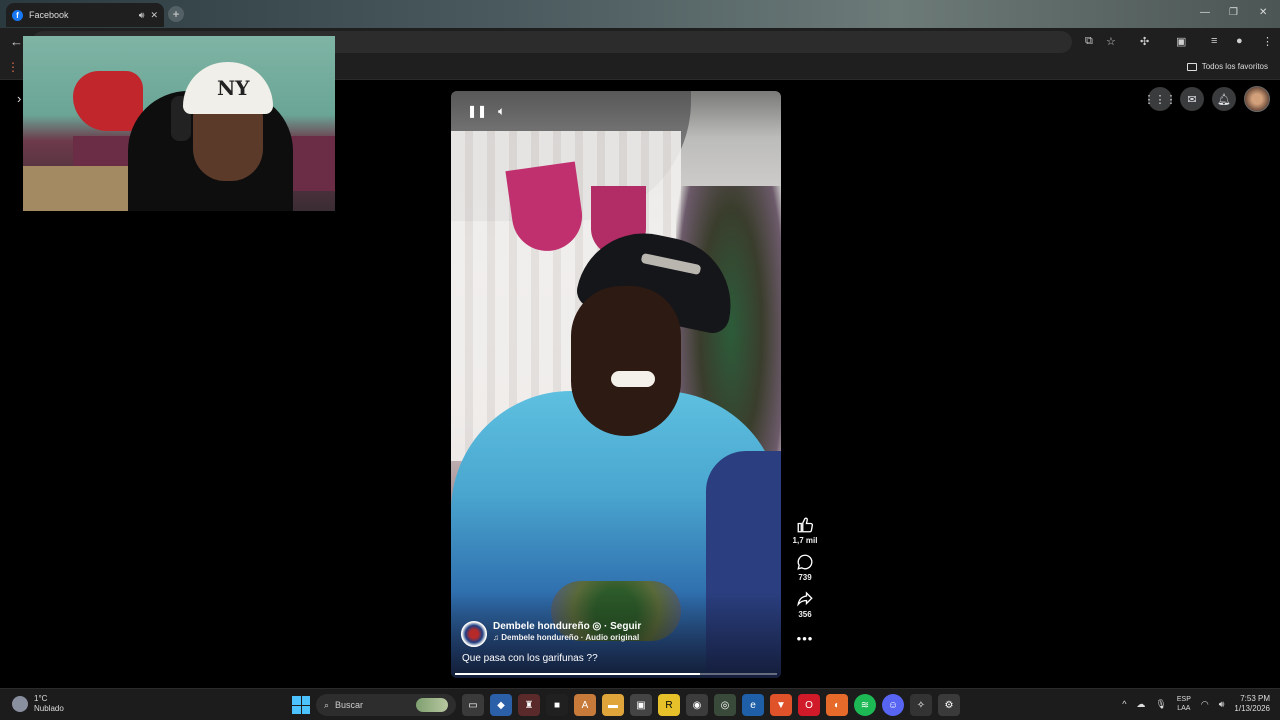 The width and height of the screenshot is (1280, 720). Describe the element at coordinates (805, 638) in the screenshot. I see `more-options-icon: •••` at that location.